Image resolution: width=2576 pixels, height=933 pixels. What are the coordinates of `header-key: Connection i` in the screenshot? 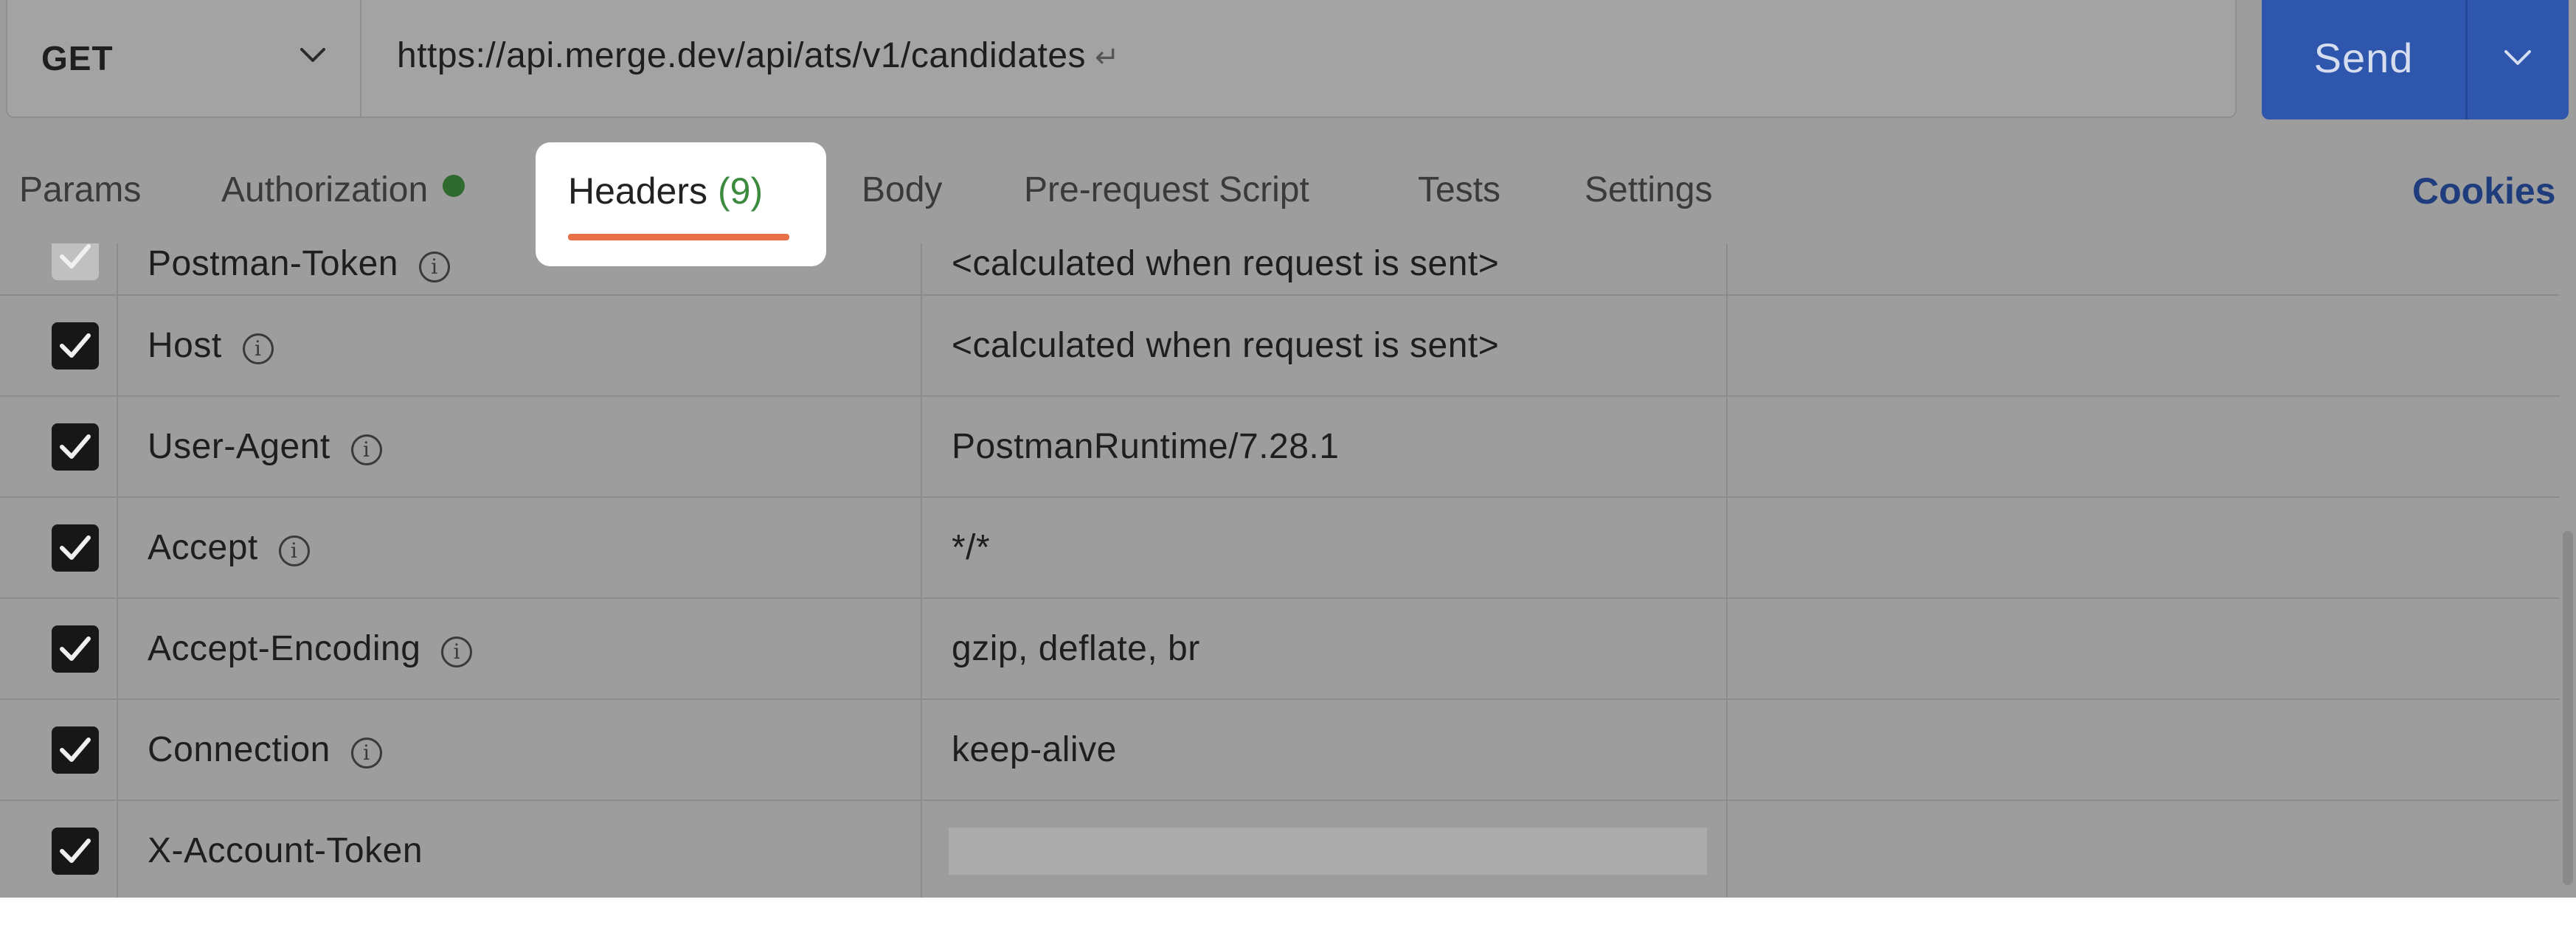 It's located at (265, 749).